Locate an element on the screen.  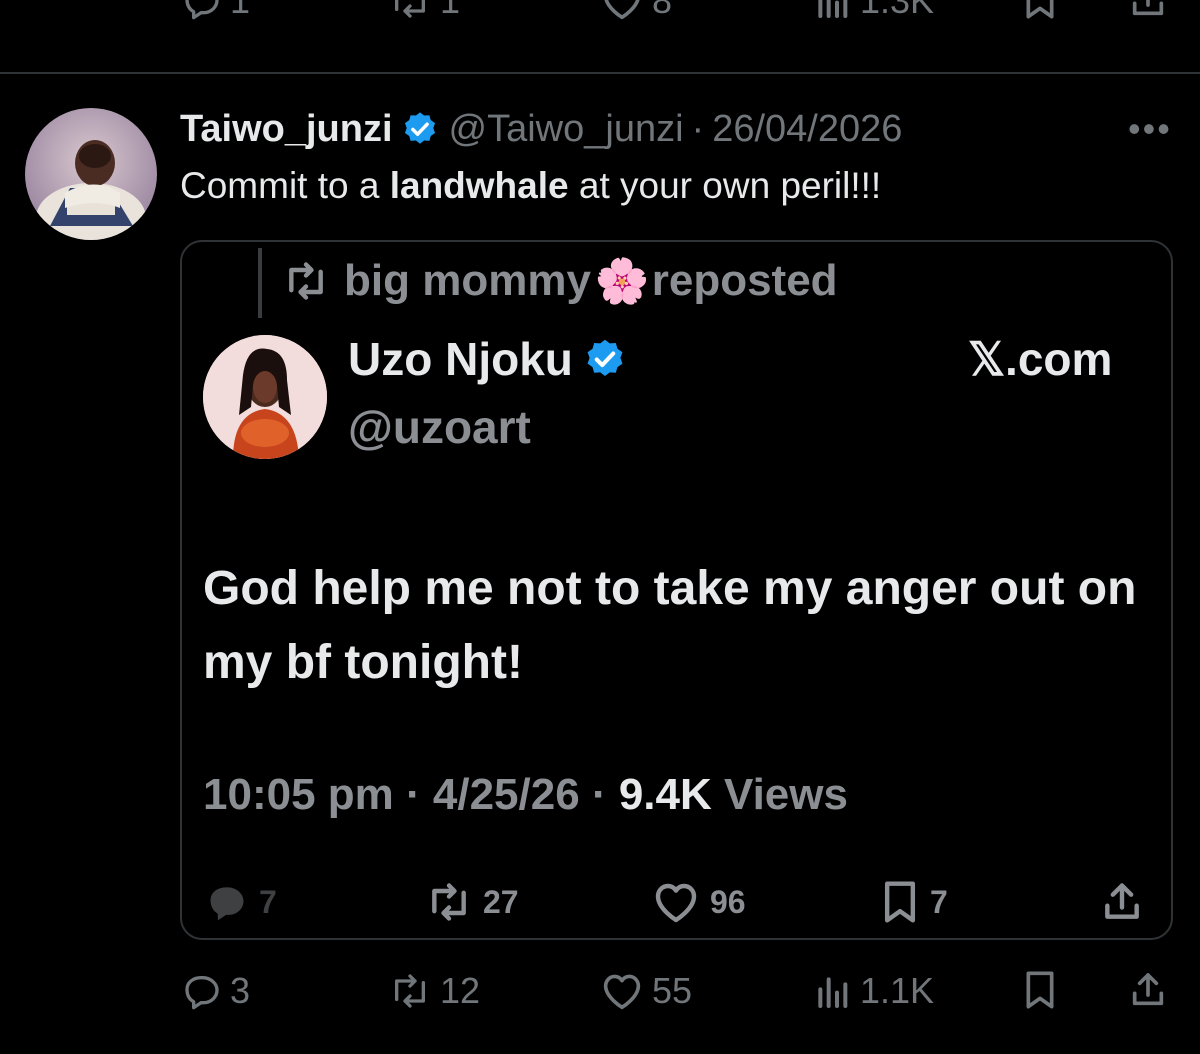
tweet-action-bar: 3 12 55 1.1K is located at coordinates (600, 992).